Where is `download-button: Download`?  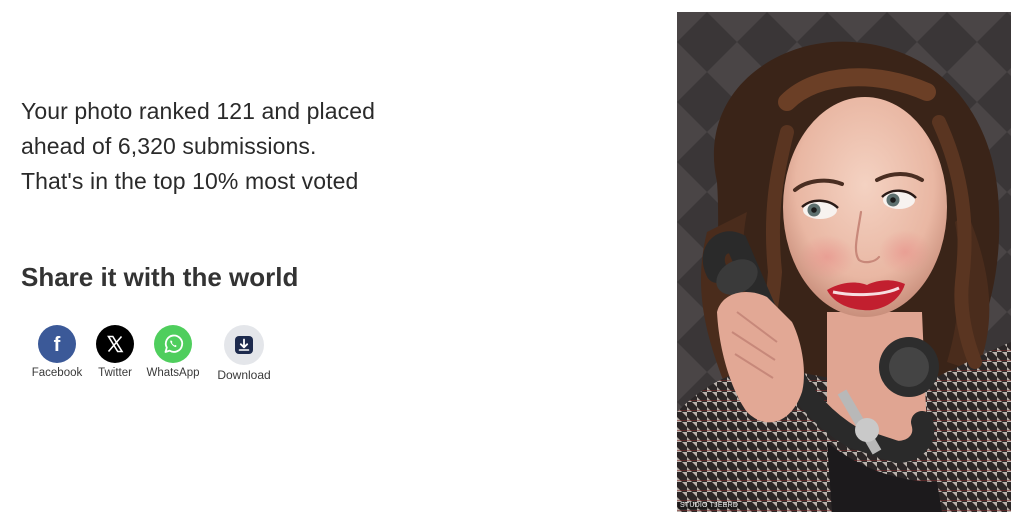 download-button: Download is located at coordinates (244, 353).